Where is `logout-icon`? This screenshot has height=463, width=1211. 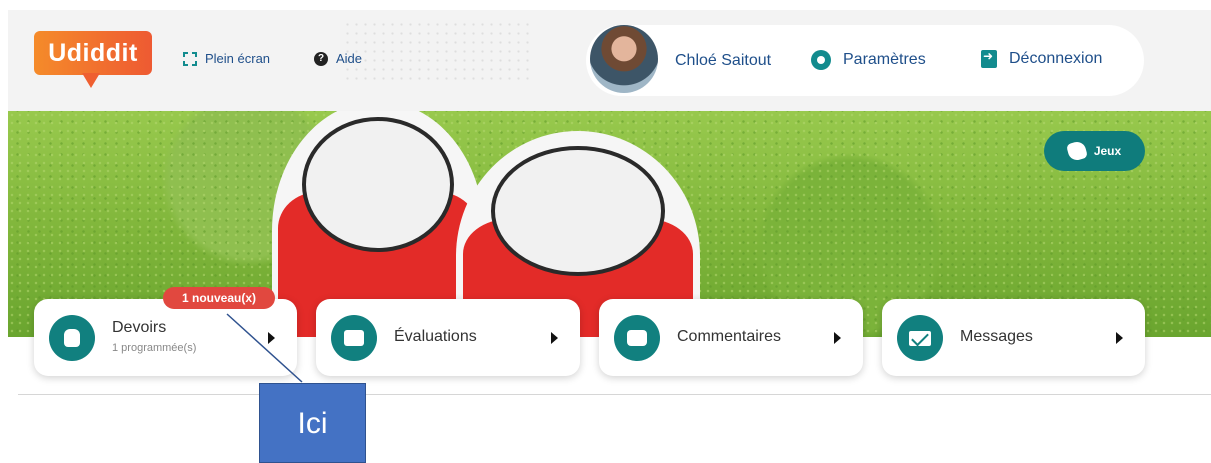 logout-icon is located at coordinates (989, 58).